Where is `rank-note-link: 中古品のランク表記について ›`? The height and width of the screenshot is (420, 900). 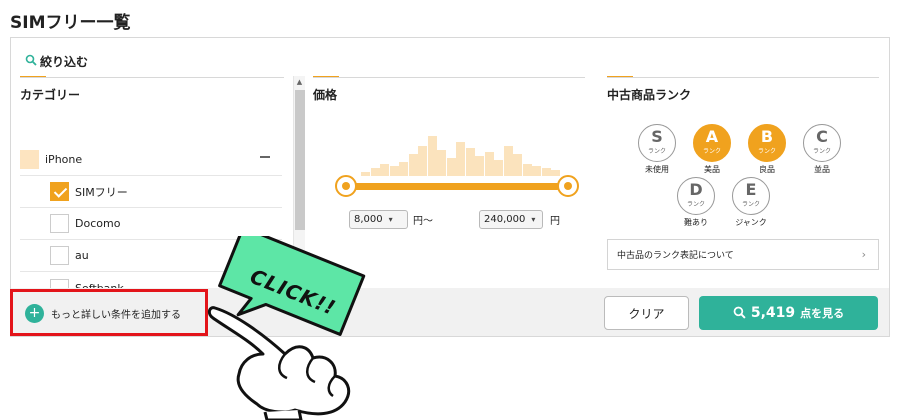 rank-note-link: 中古品のランク表記について › is located at coordinates (743, 254).